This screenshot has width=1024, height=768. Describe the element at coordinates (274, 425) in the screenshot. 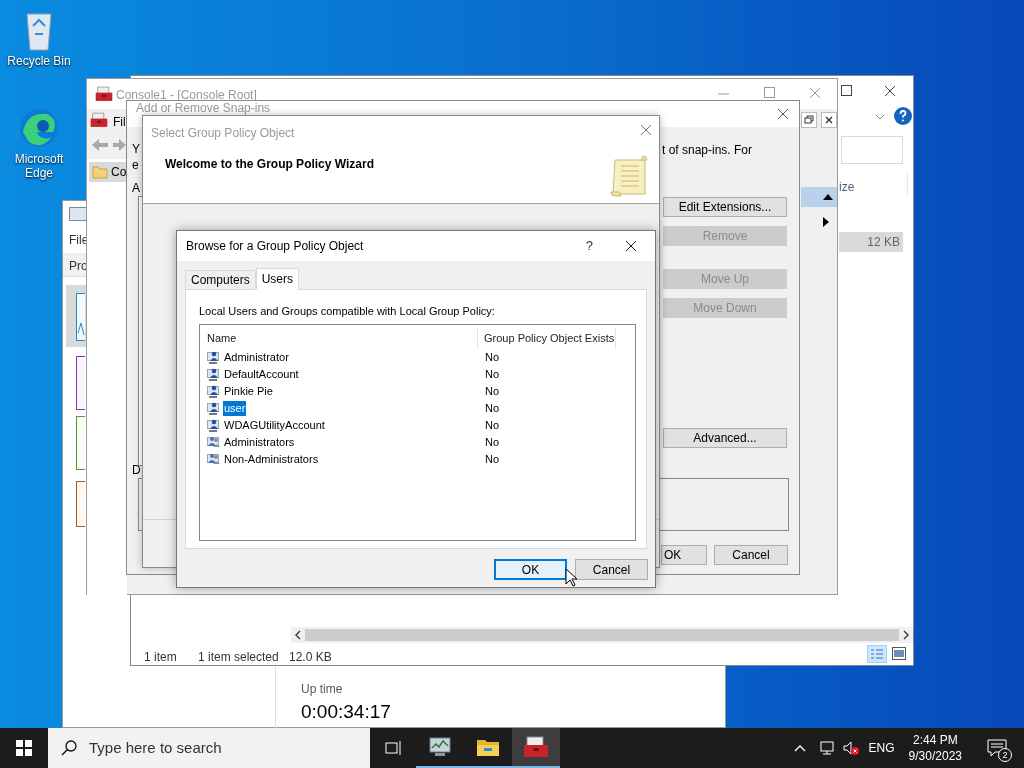

I see `account-name: WDAGUtilityAccount` at that location.